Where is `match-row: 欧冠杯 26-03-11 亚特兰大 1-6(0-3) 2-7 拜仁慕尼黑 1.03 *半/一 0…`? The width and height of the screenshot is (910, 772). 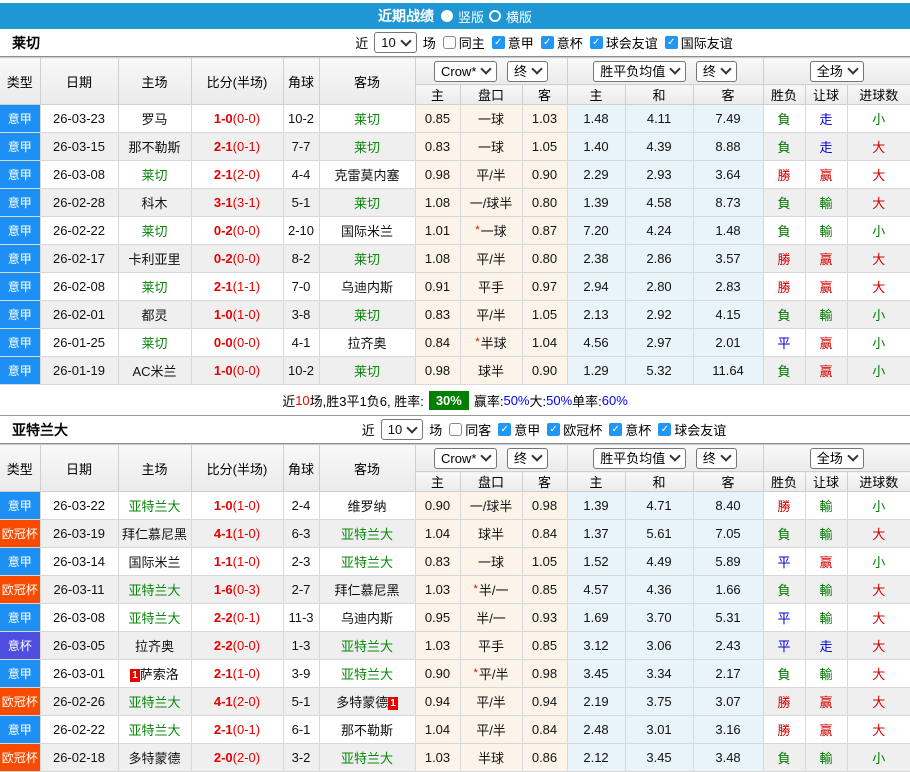 match-row: 欧冠杯 26-03-11 亚特兰大 1-6(0-3) 2-7 拜仁慕尼黑 1.03 *半/一 0… is located at coordinates (455, 589).